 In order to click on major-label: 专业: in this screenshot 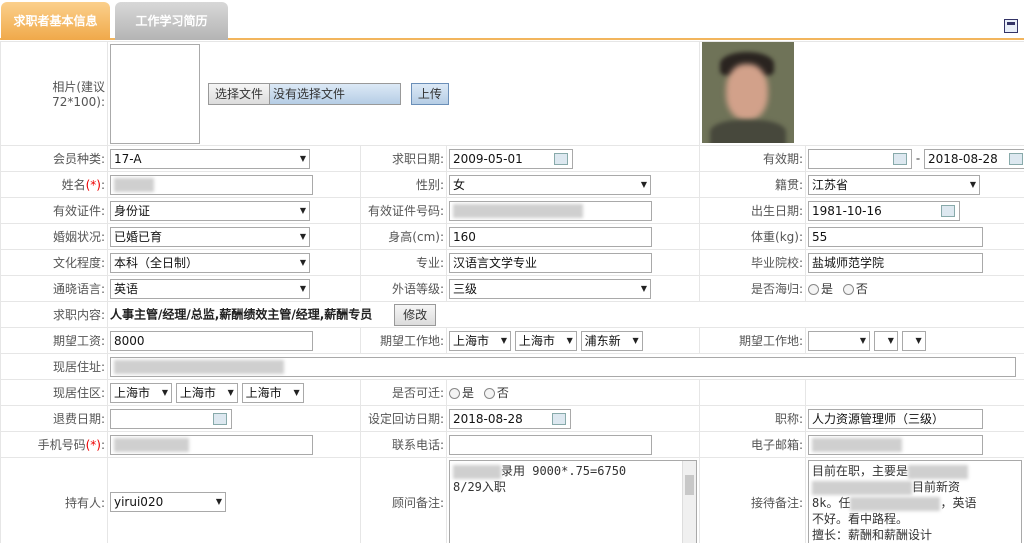, I will do `click(403, 262)`.